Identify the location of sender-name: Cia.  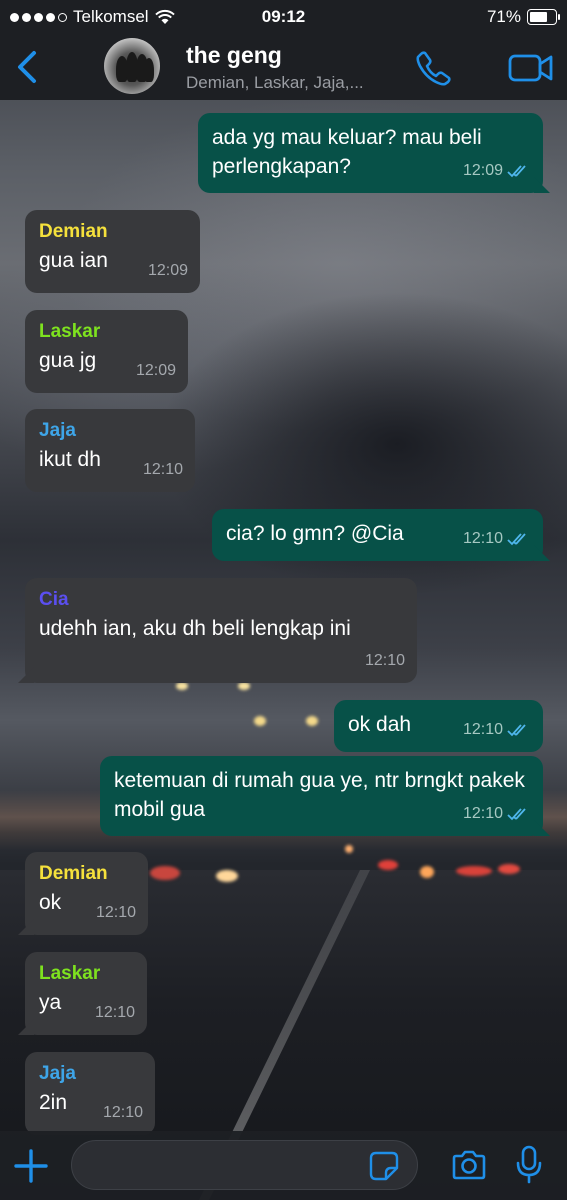
(54, 599).